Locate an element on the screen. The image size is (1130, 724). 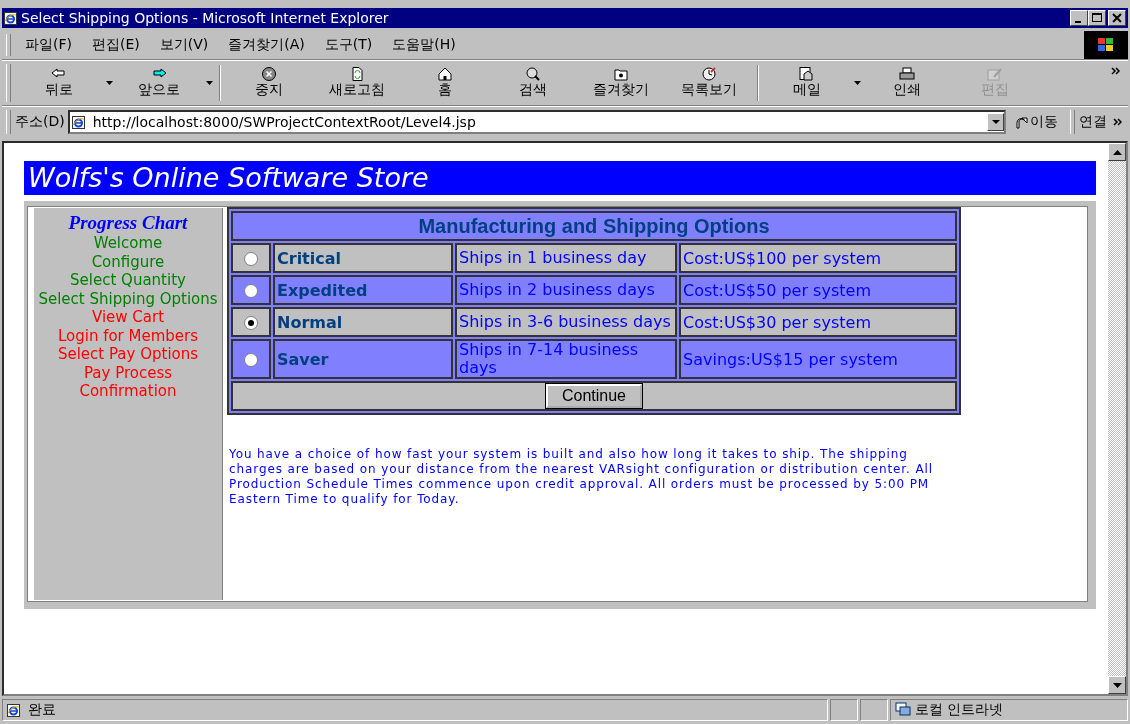
close-icon is located at coordinates (1117, 18).